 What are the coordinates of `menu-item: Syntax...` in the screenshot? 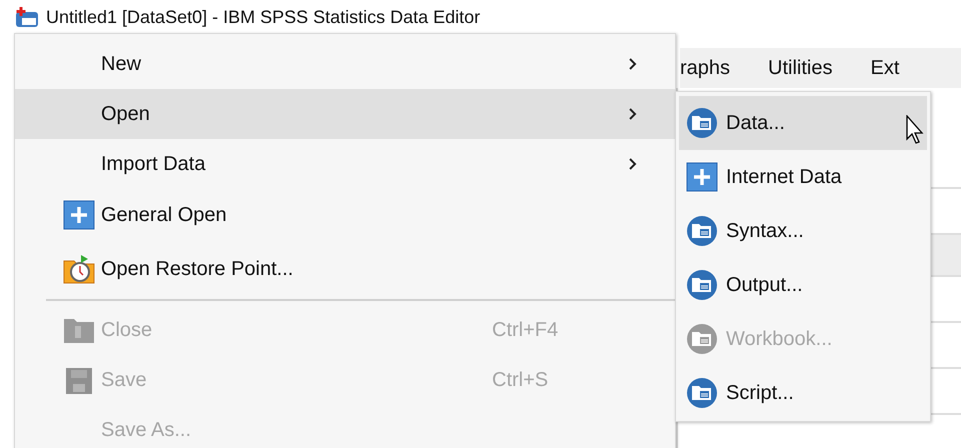 It's located at (803, 231).